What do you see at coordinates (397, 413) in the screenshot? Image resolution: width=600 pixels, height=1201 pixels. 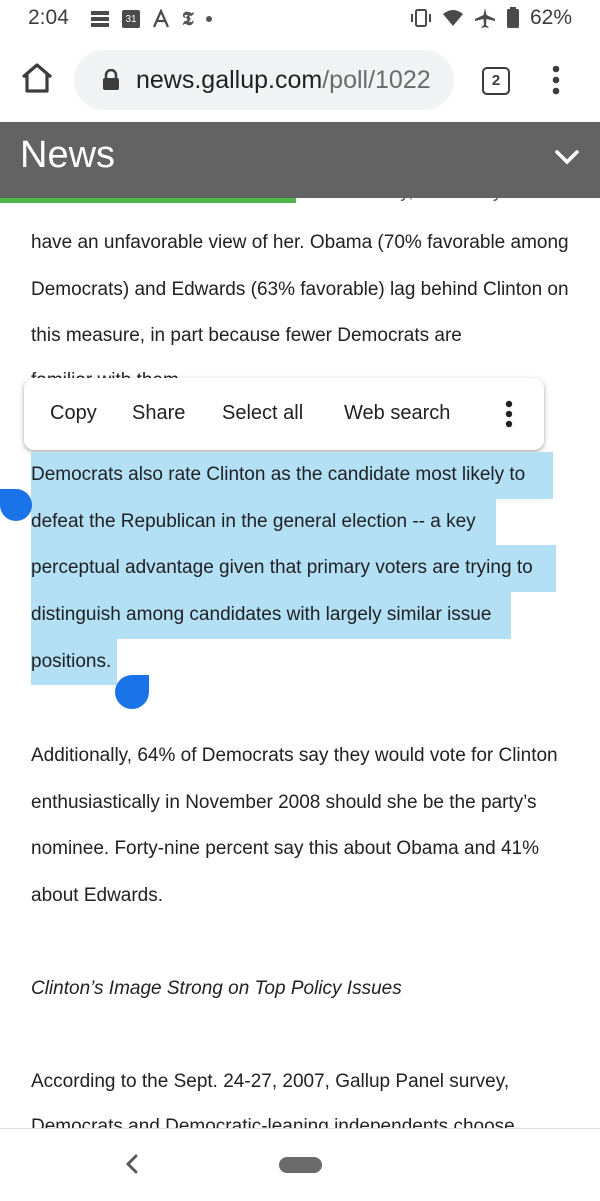 I see `web-search-button: Web search` at bounding box center [397, 413].